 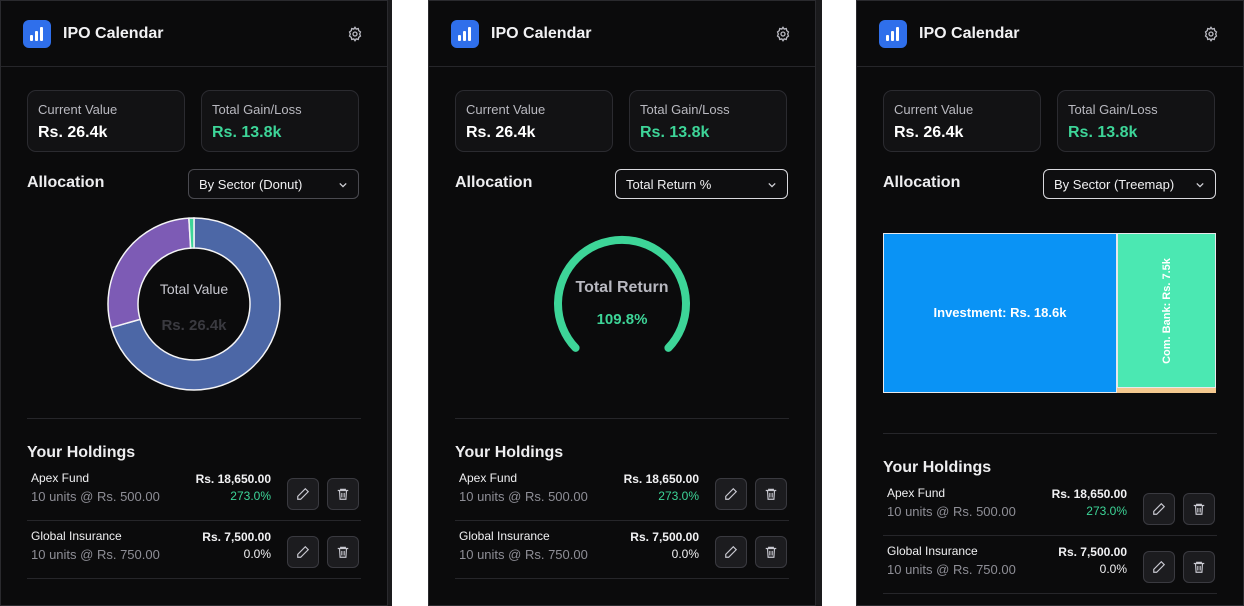 I want to click on donut-chart: Total Value Rs. 26.4k, so click(x=194, y=304).